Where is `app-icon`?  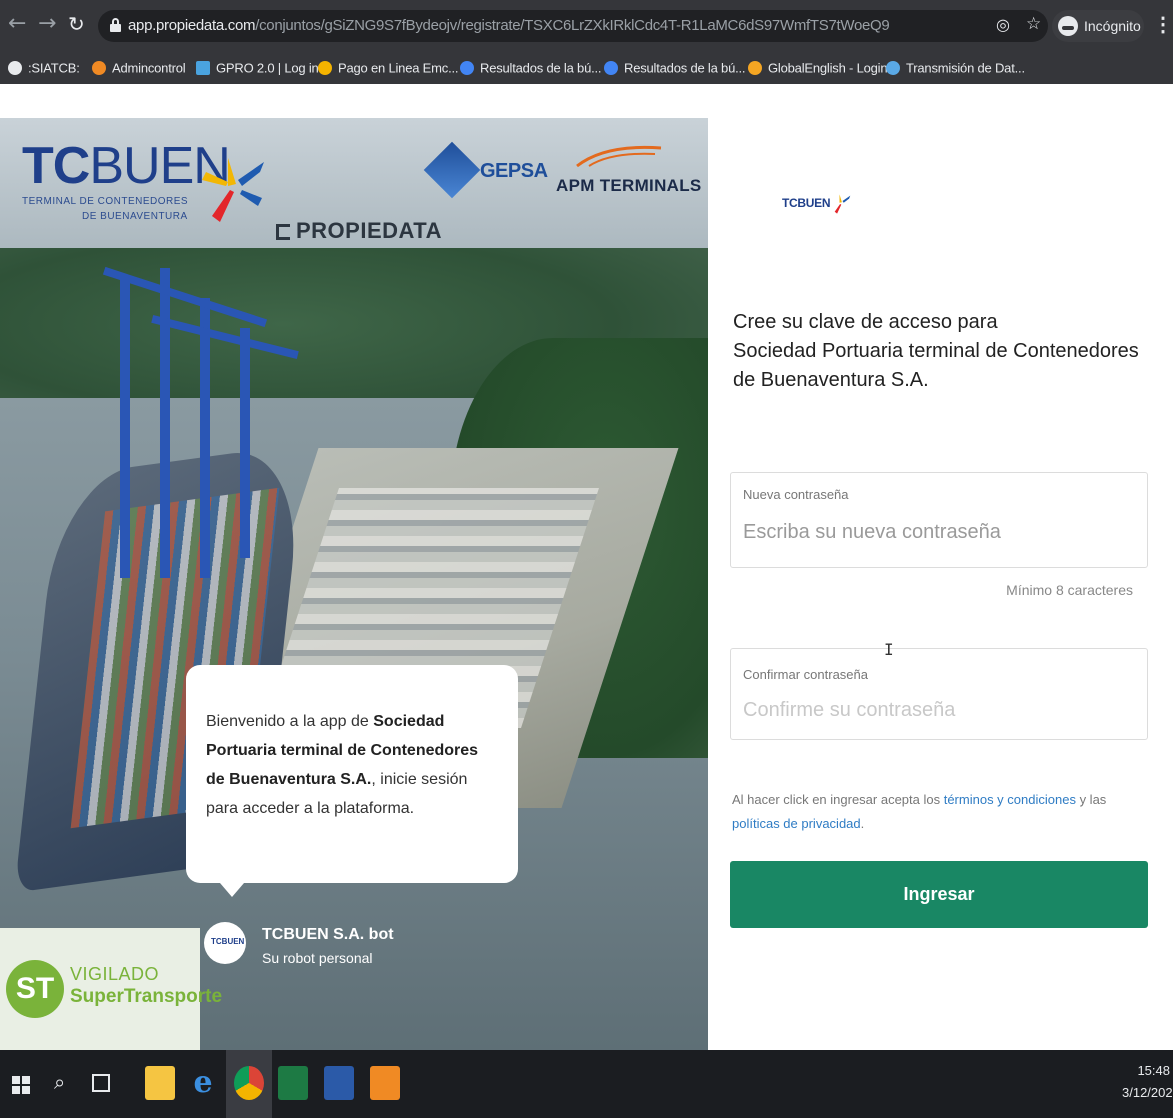
app-icon is located at coordinates (385, 1083).